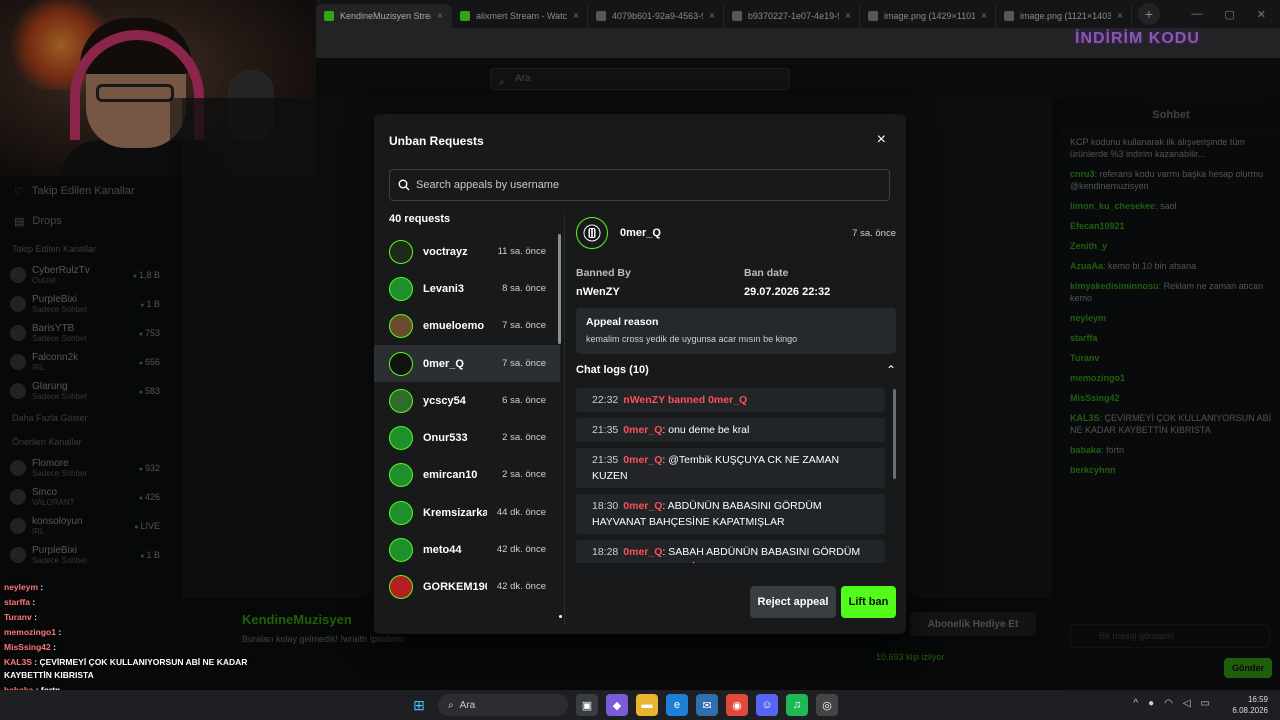 This screenshot has height=720, width=1280. Describe the element at coordinates (467, 251) in the screenshot. I see `request-item: voctrayz 11 sa. önce` at that location.